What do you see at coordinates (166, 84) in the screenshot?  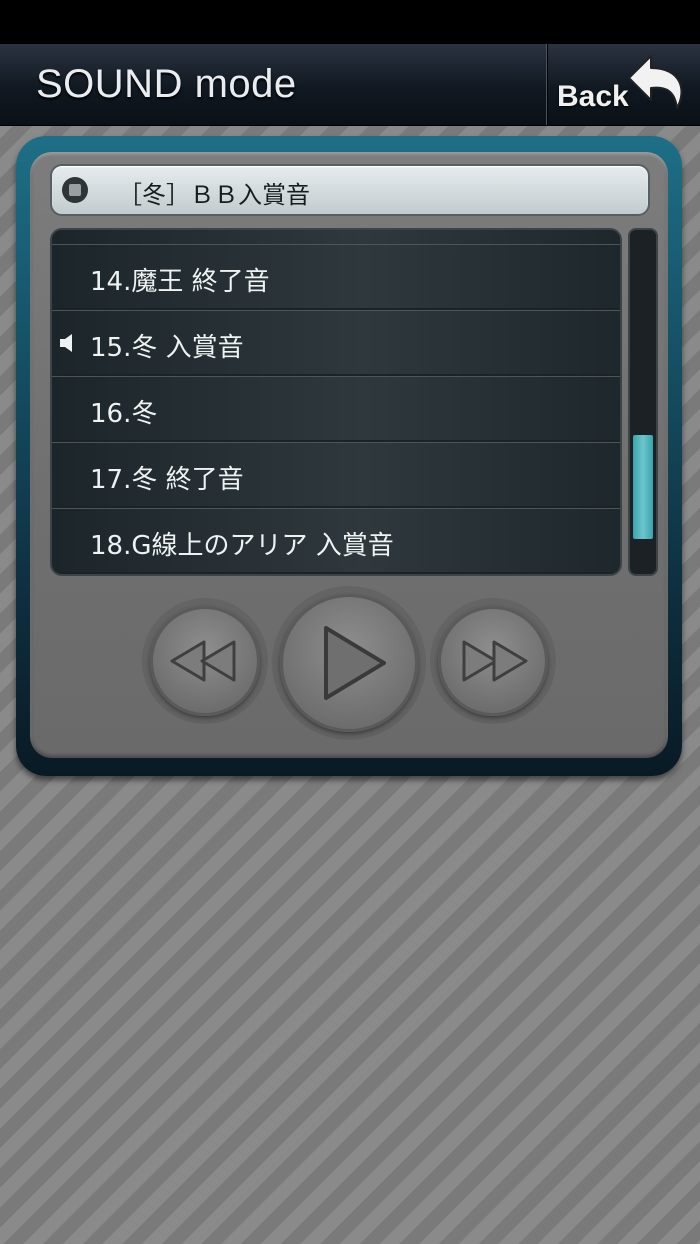 I see `page-title: SOUND mode` at bounding box center [166, 84].